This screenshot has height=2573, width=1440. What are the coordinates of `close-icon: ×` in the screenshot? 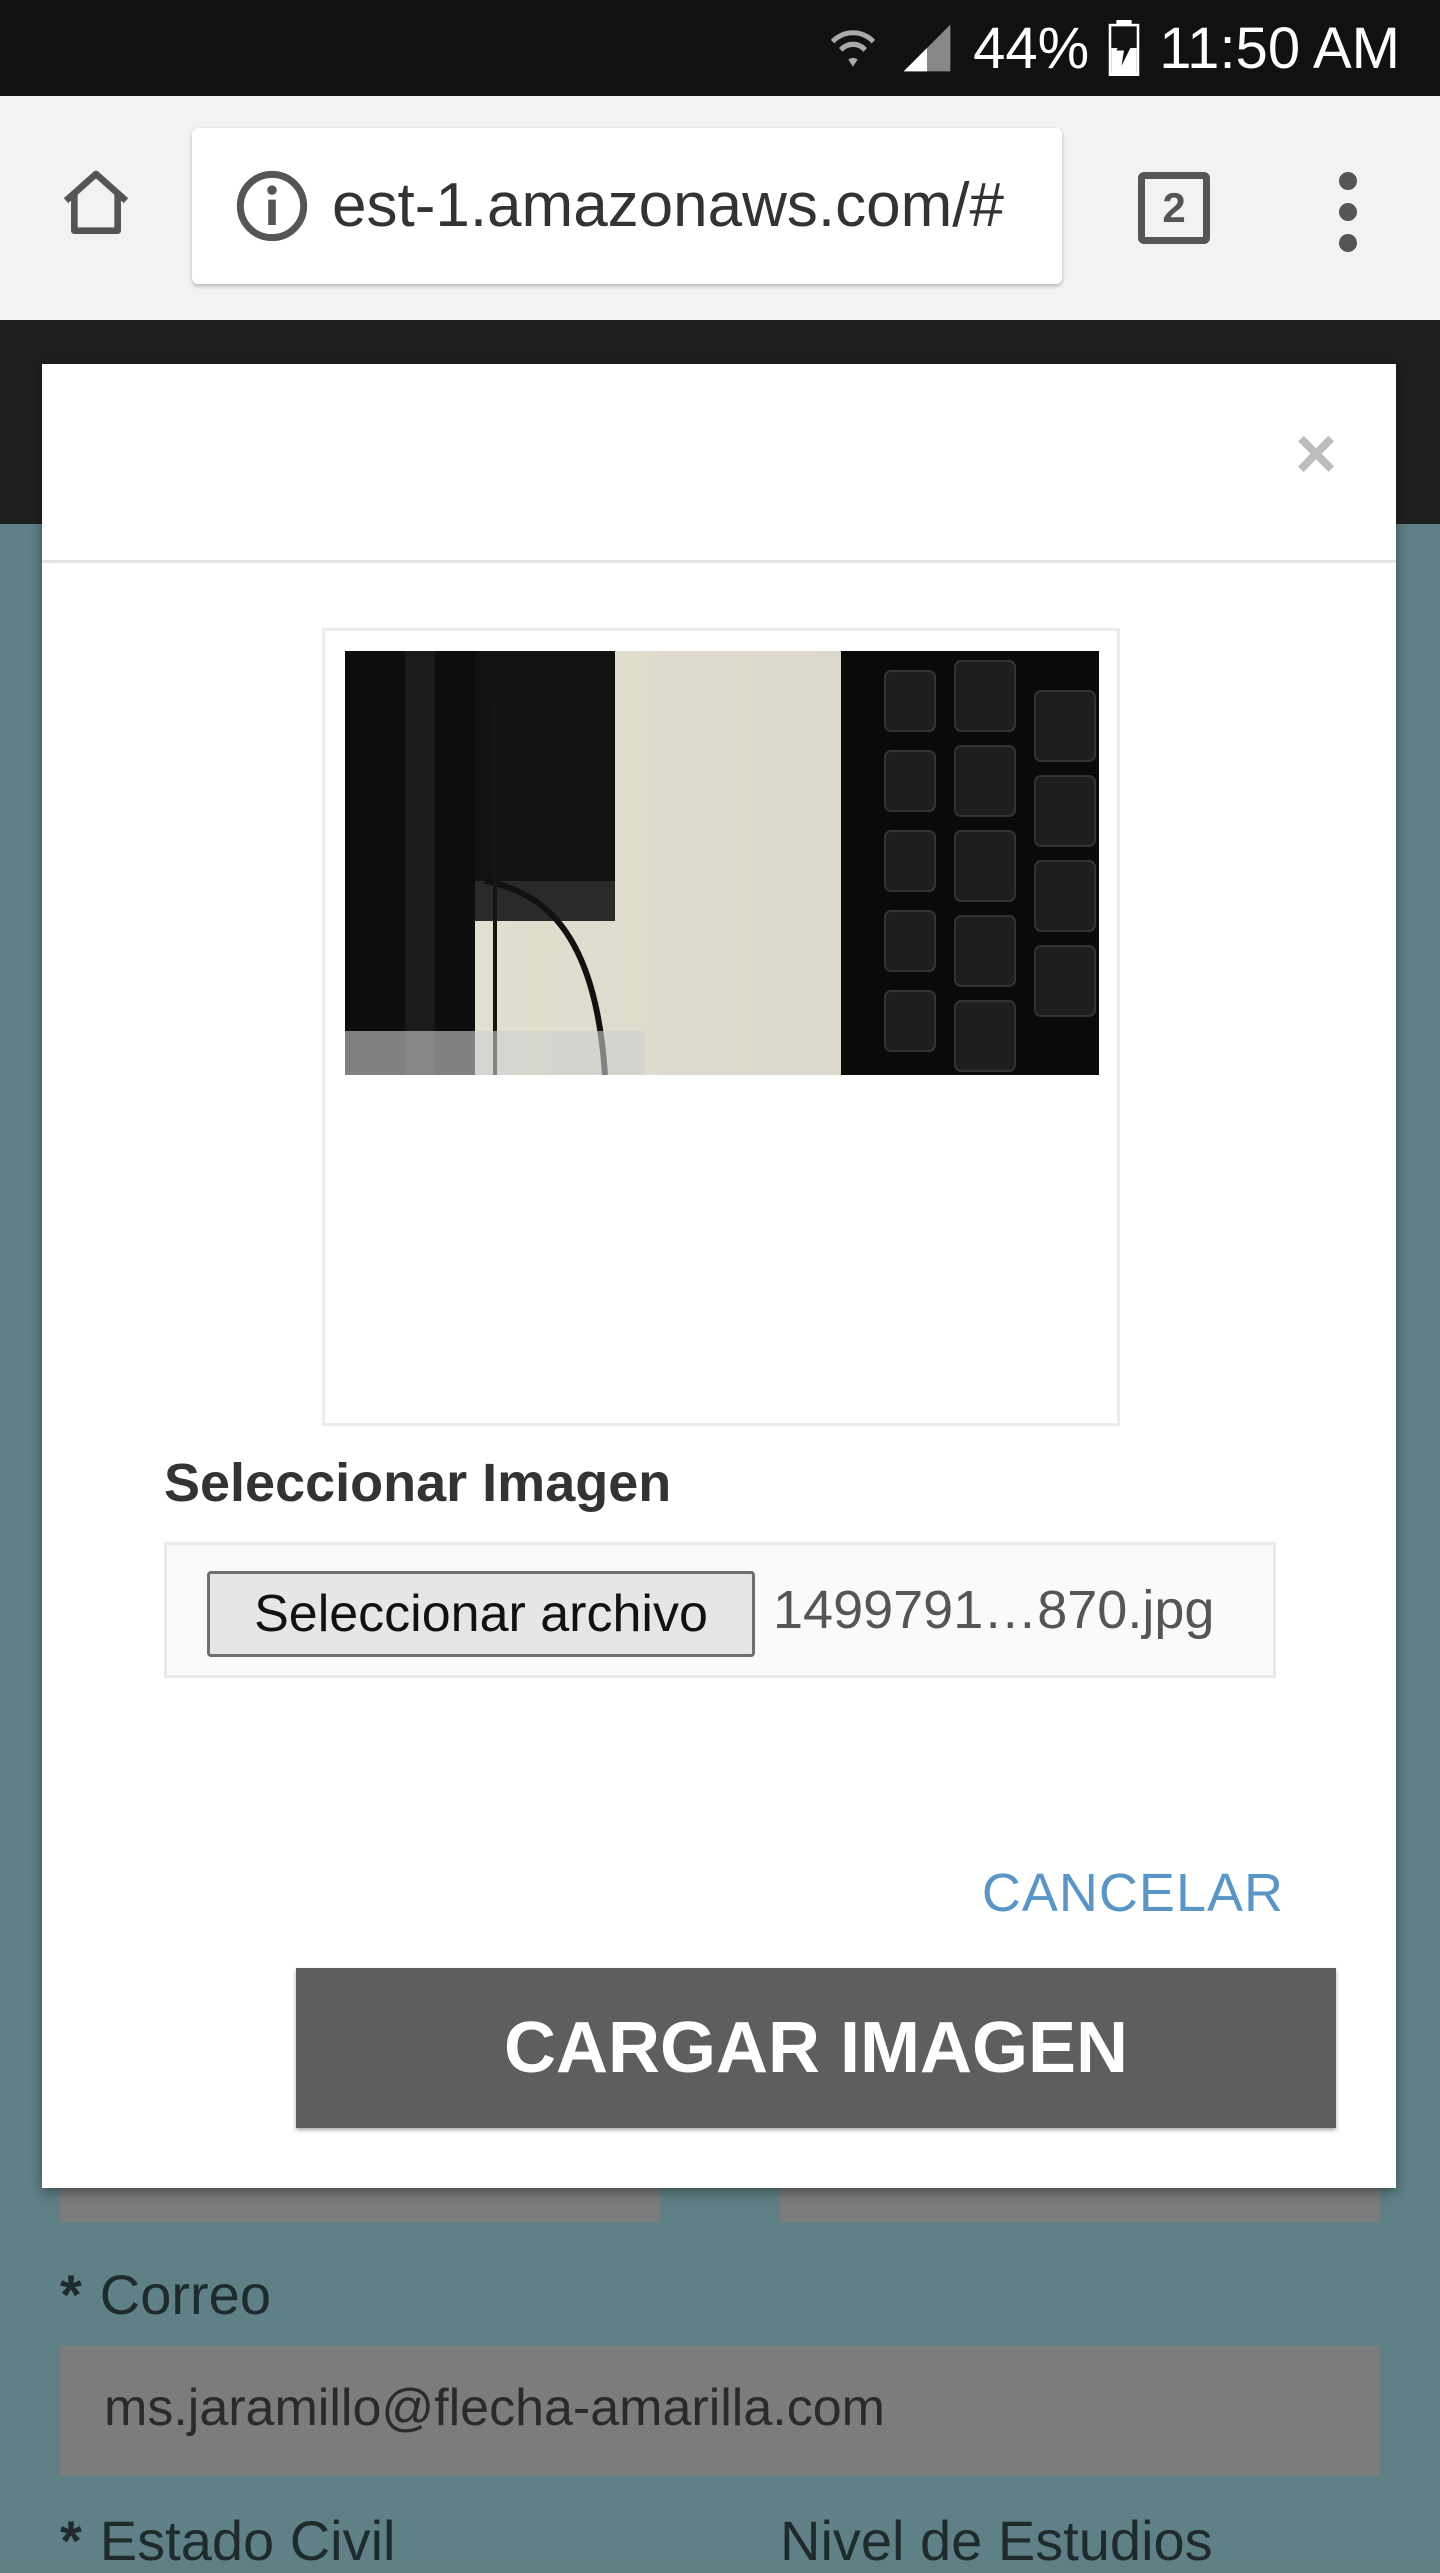 It's located at (1316, 454).